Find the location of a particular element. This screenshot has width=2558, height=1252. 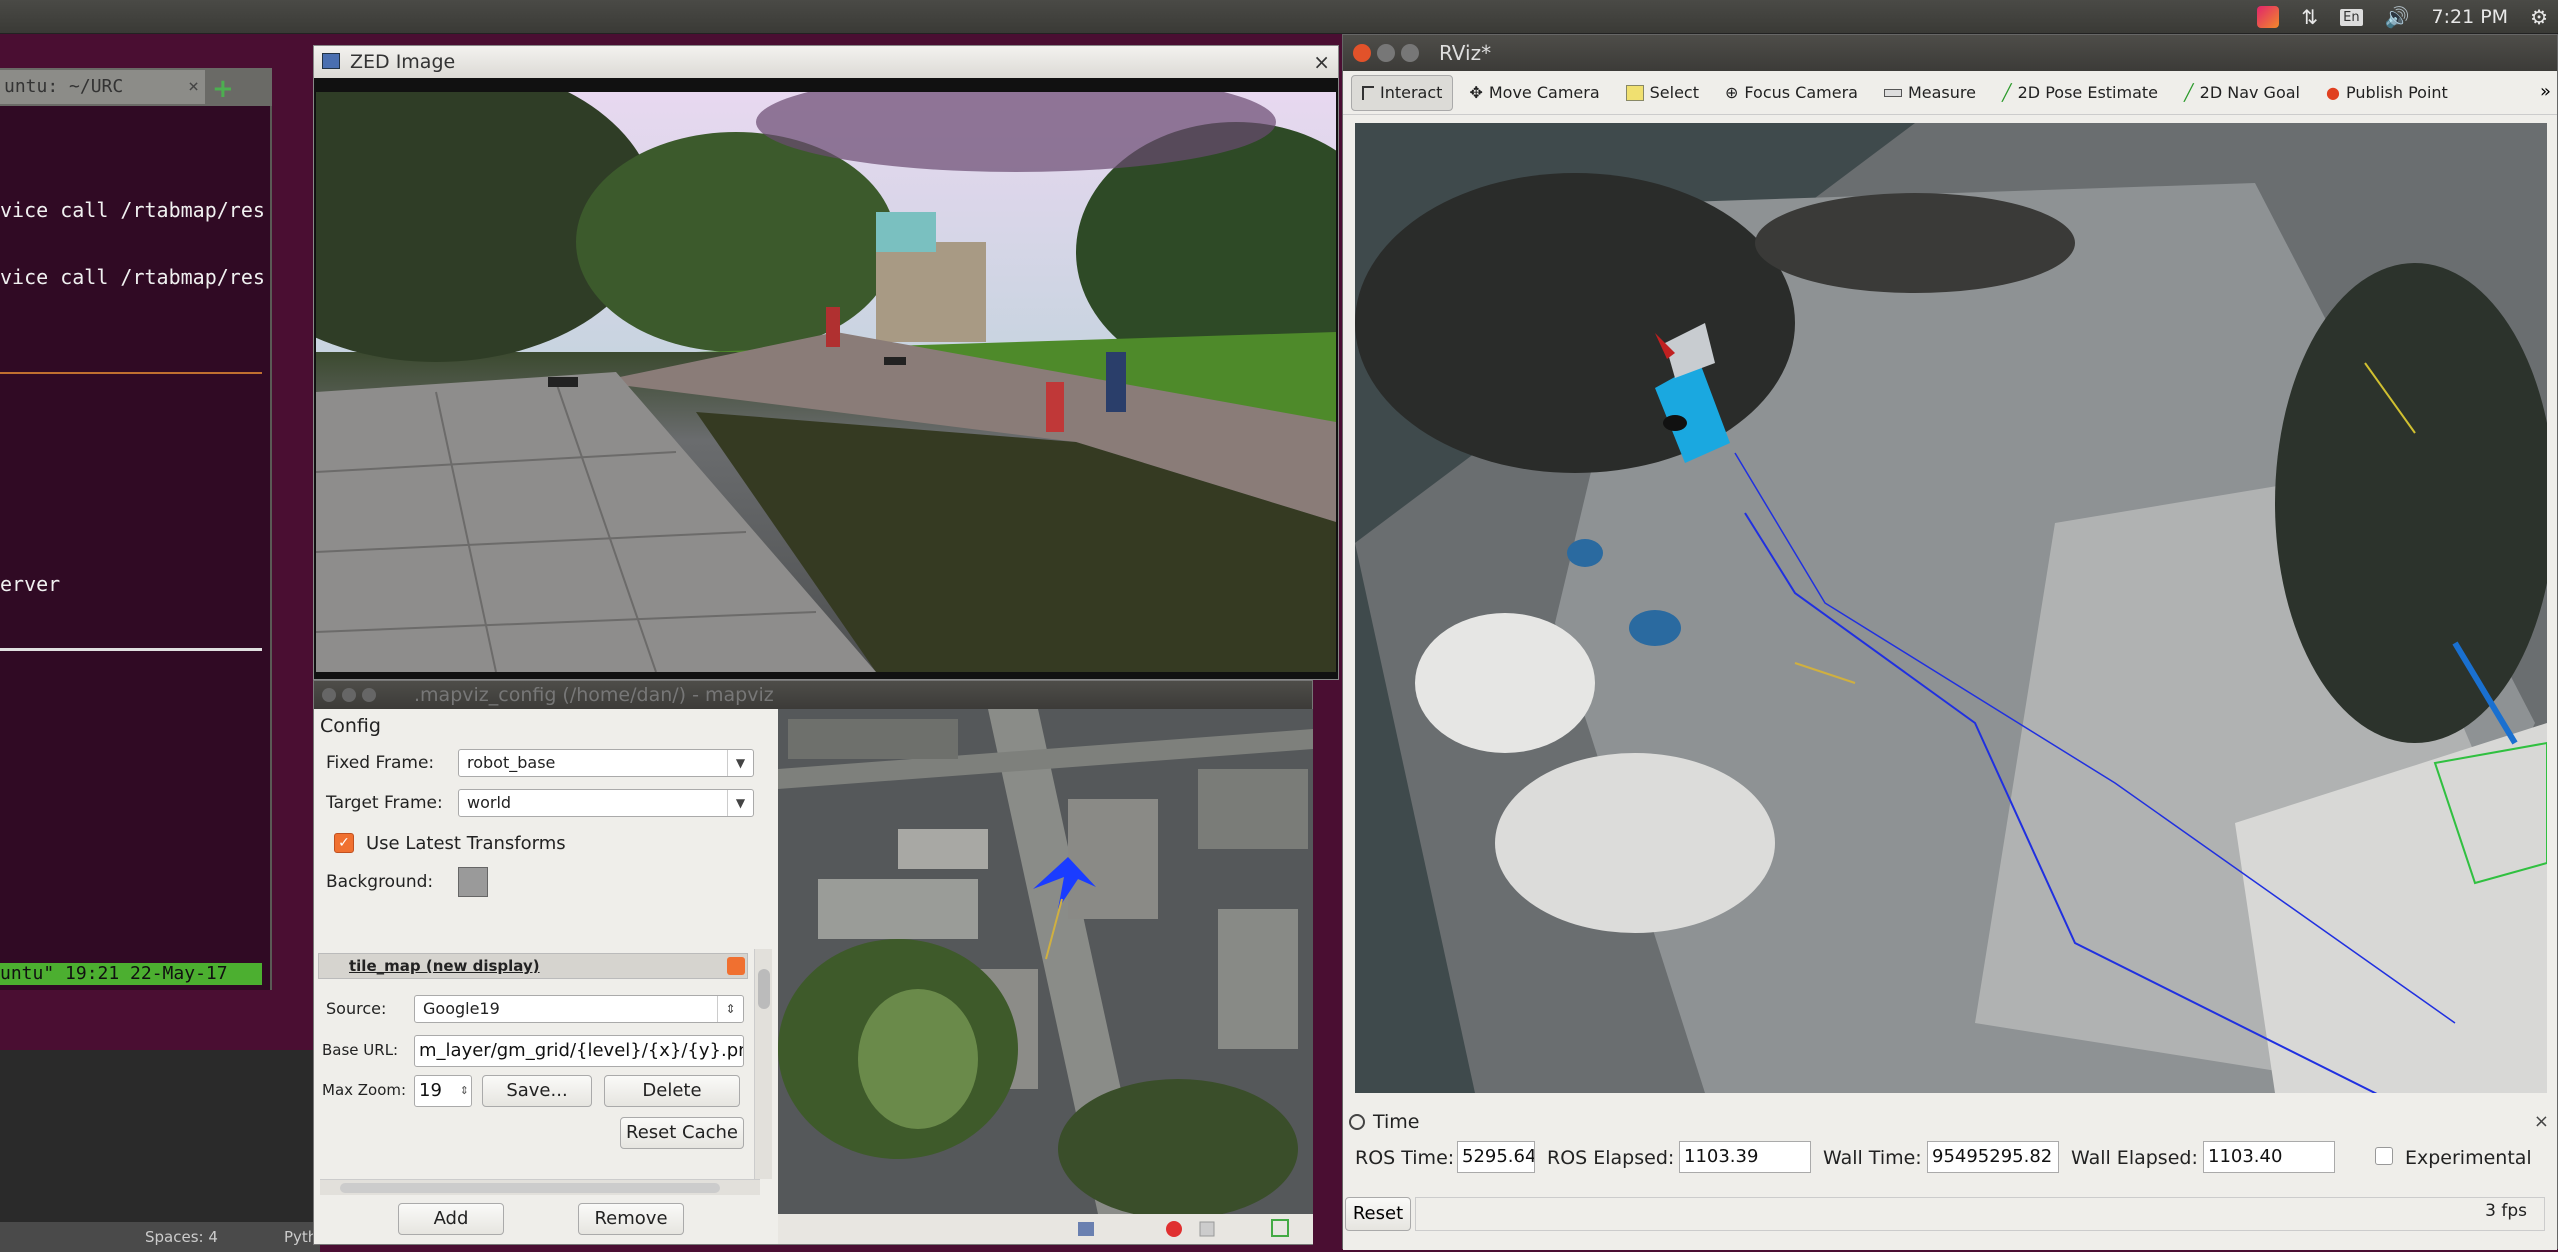

clock: 7:21 PM is located at coordinates (2470, 17).